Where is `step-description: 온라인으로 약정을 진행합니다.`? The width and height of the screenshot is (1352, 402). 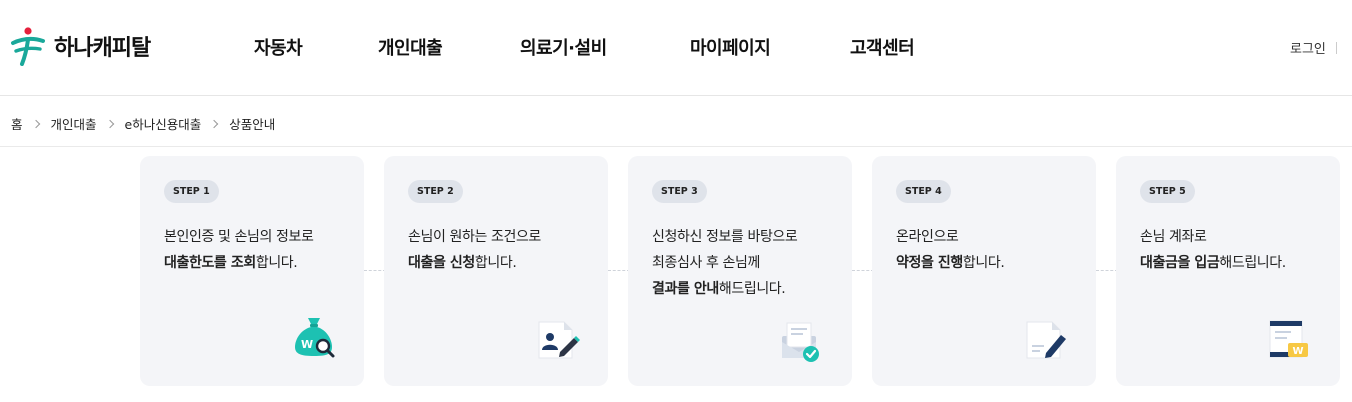
step-description: 온라인으로 약정을 진행합니다. is located at coordinates (950, 250).